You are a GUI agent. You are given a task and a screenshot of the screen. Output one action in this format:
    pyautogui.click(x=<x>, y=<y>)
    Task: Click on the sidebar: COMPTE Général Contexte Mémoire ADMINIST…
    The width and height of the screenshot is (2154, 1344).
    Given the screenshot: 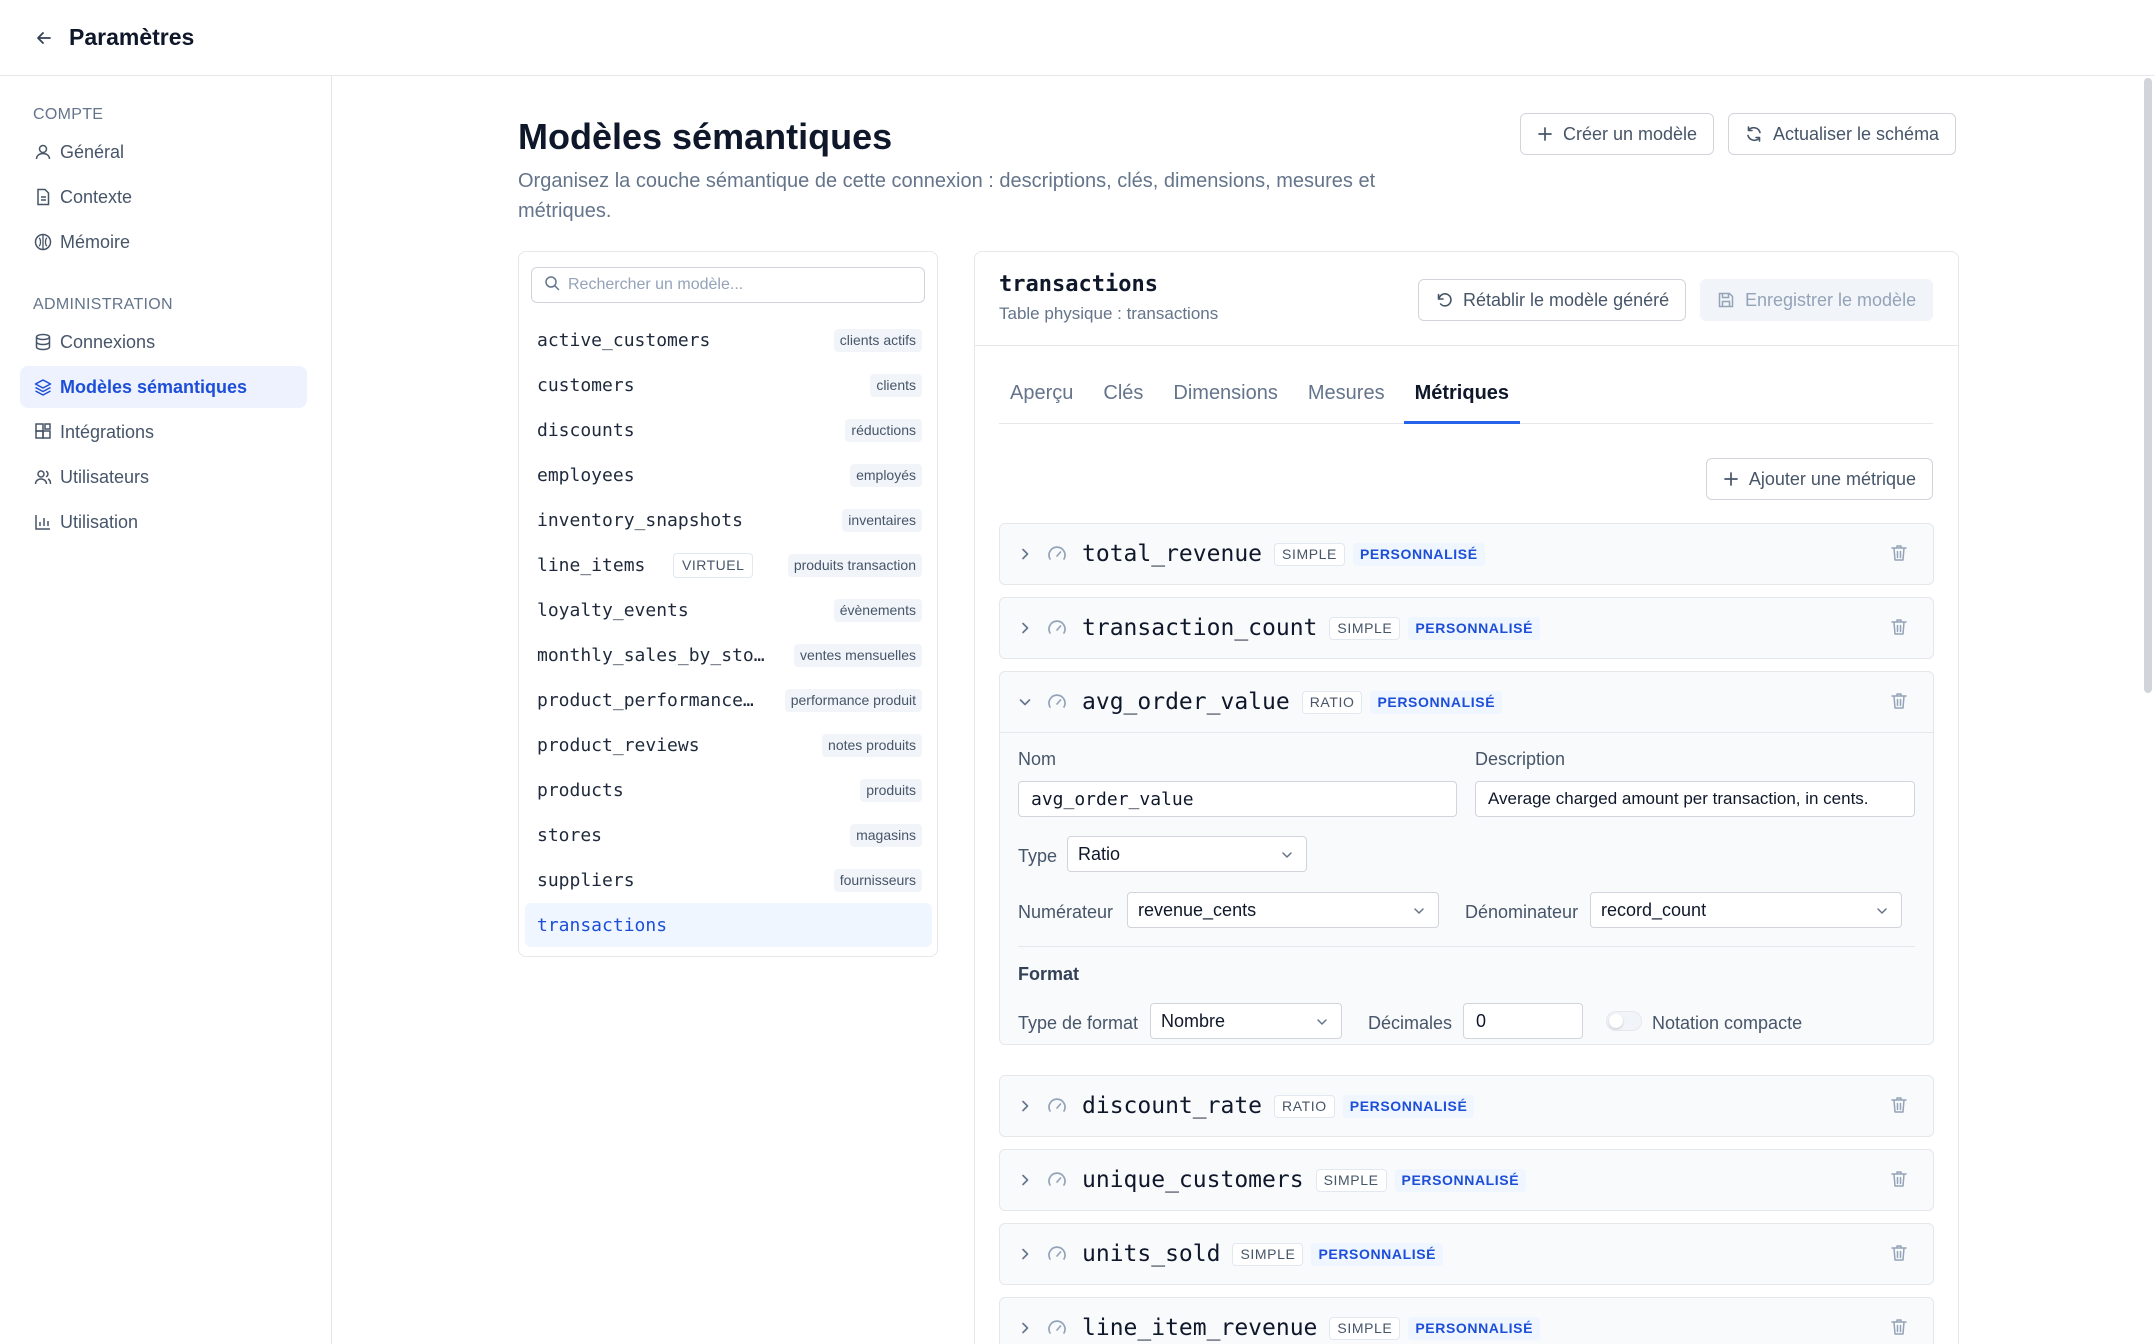 What is the action you would take?
    pyautogui.click(x=166, y=710)
    